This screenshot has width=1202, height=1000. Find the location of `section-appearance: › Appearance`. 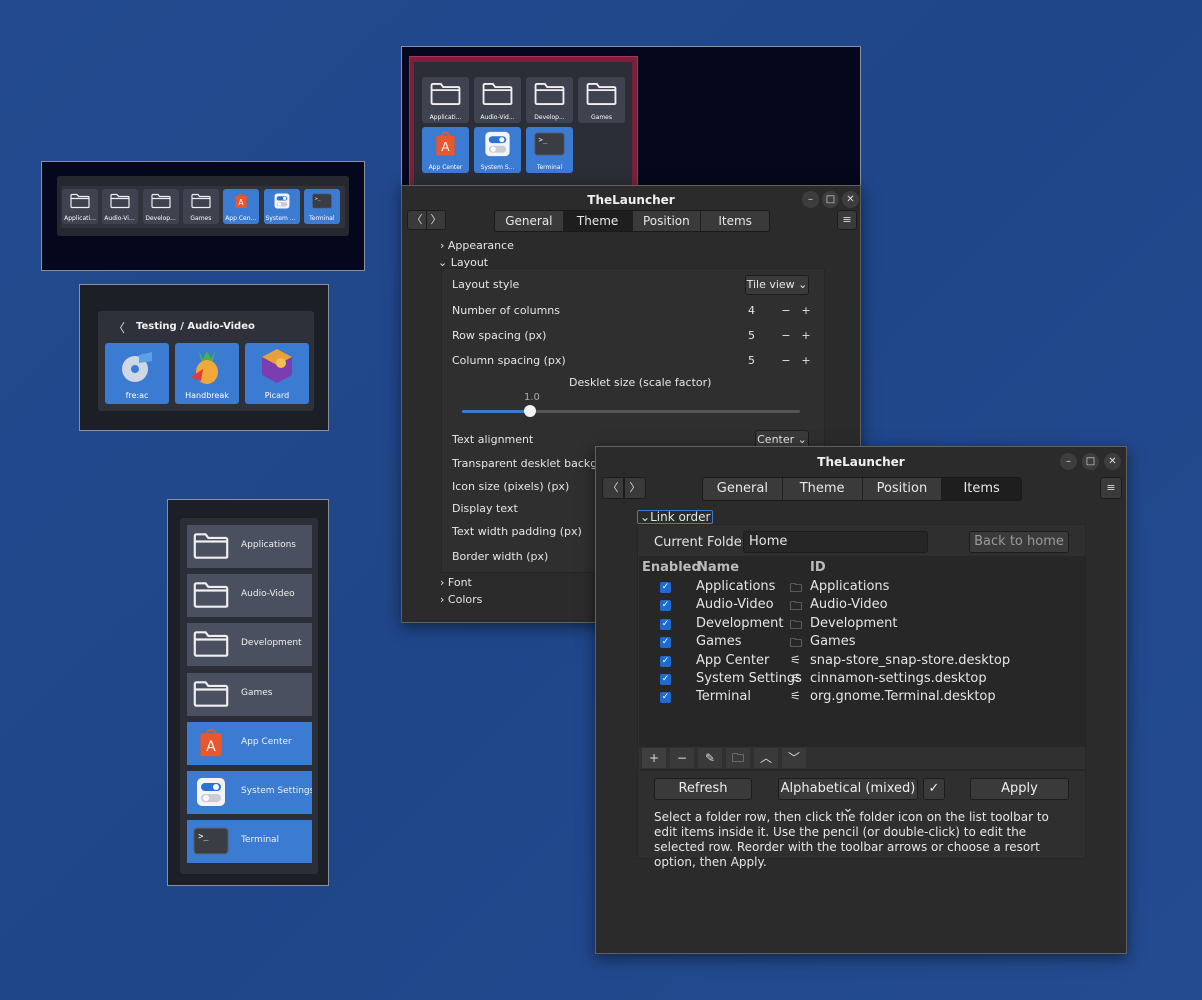

section-appearance: › Appearance is located at coordinates (477, 245).